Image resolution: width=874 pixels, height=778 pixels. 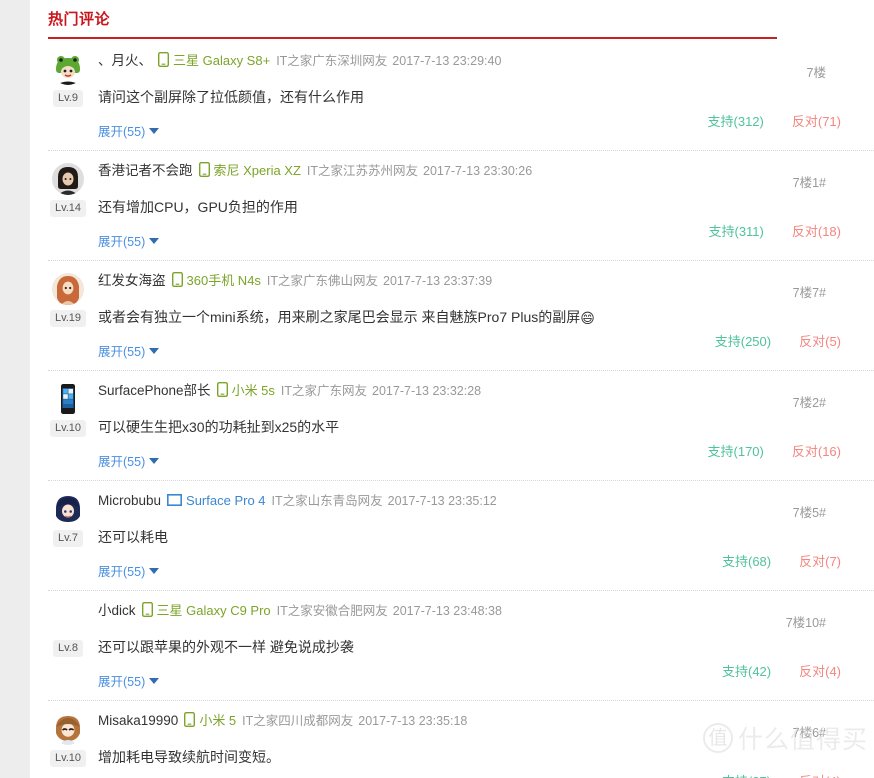 I want to click on avatar-column: Lv.14, so click(x=68, y=190).